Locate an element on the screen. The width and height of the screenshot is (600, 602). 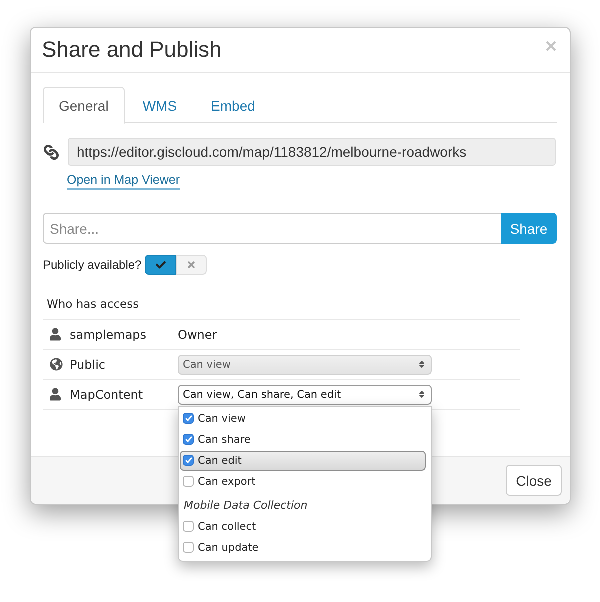
cross-icon is located at coordinates (191, 265).